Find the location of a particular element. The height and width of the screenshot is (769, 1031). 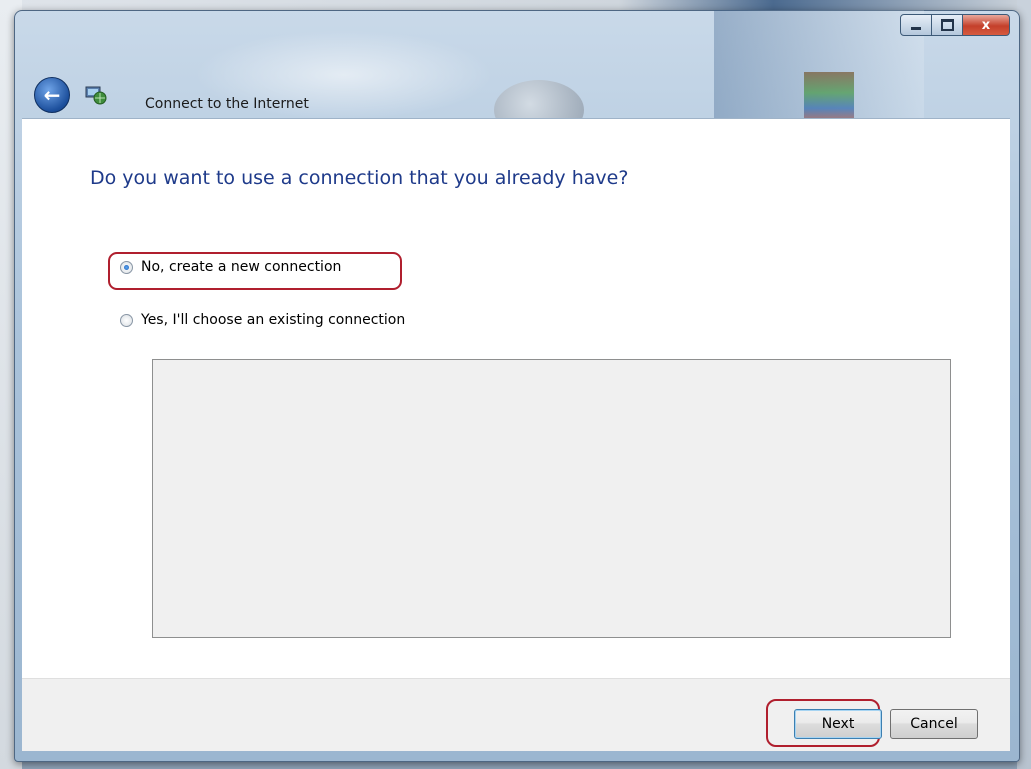

option-new-connection-label: No, create a new connection is located at coordinates (241, 267).